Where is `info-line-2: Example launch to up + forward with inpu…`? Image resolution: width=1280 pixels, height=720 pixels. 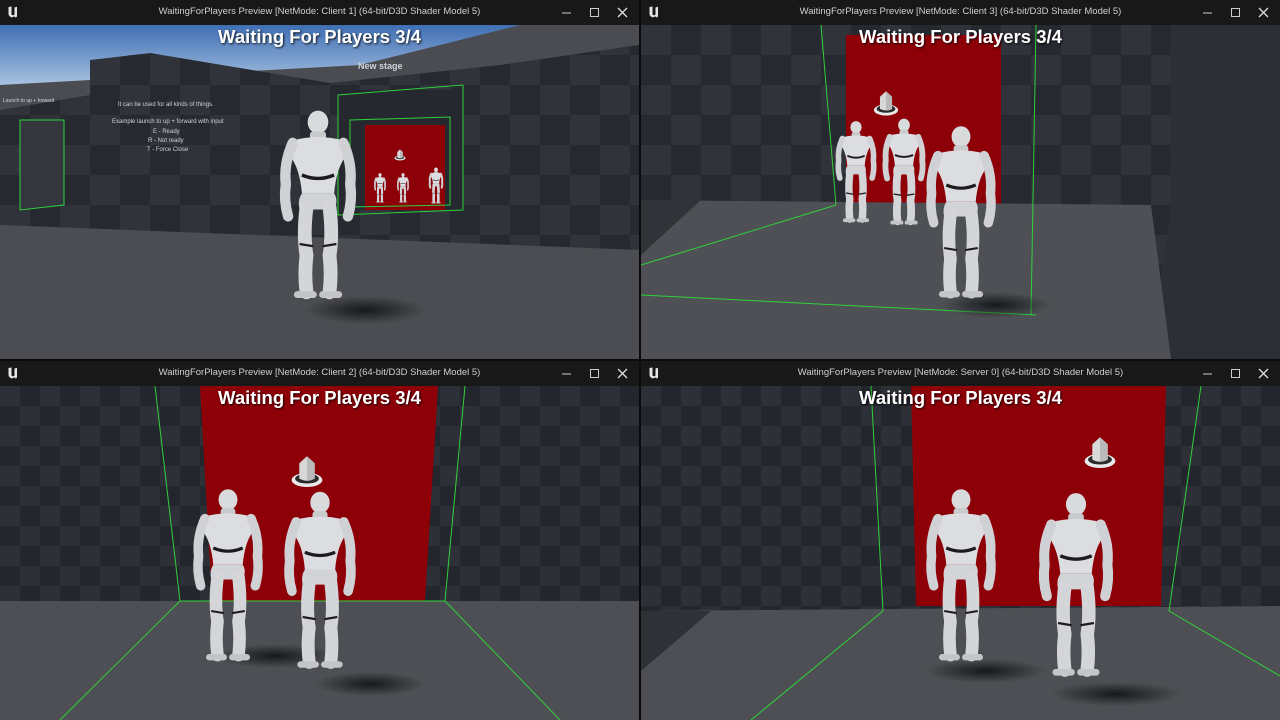 info-line-2: Example launch to up + forward with inpu… is located at coordinates (168, 122).